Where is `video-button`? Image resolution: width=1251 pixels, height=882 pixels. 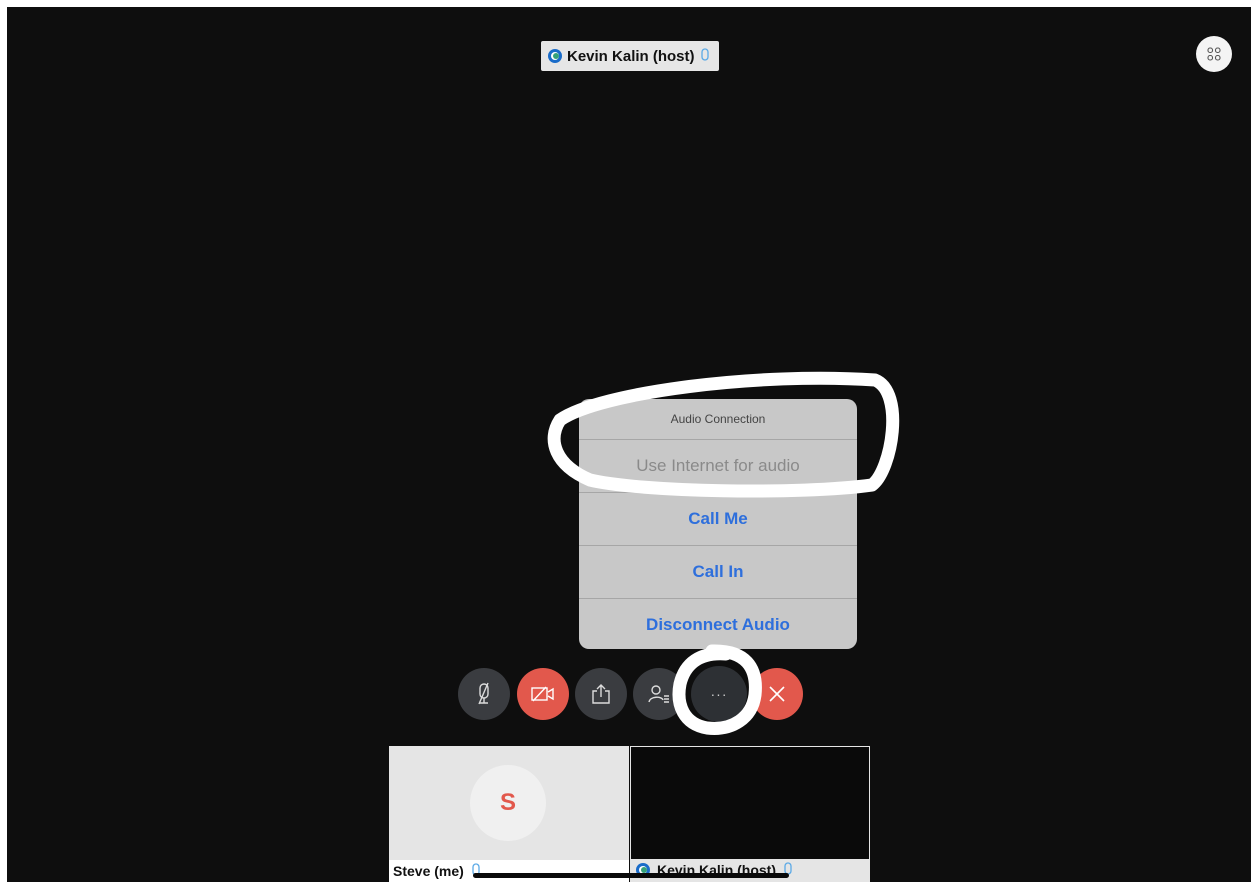
video-button is located at coordinates (543, 694).